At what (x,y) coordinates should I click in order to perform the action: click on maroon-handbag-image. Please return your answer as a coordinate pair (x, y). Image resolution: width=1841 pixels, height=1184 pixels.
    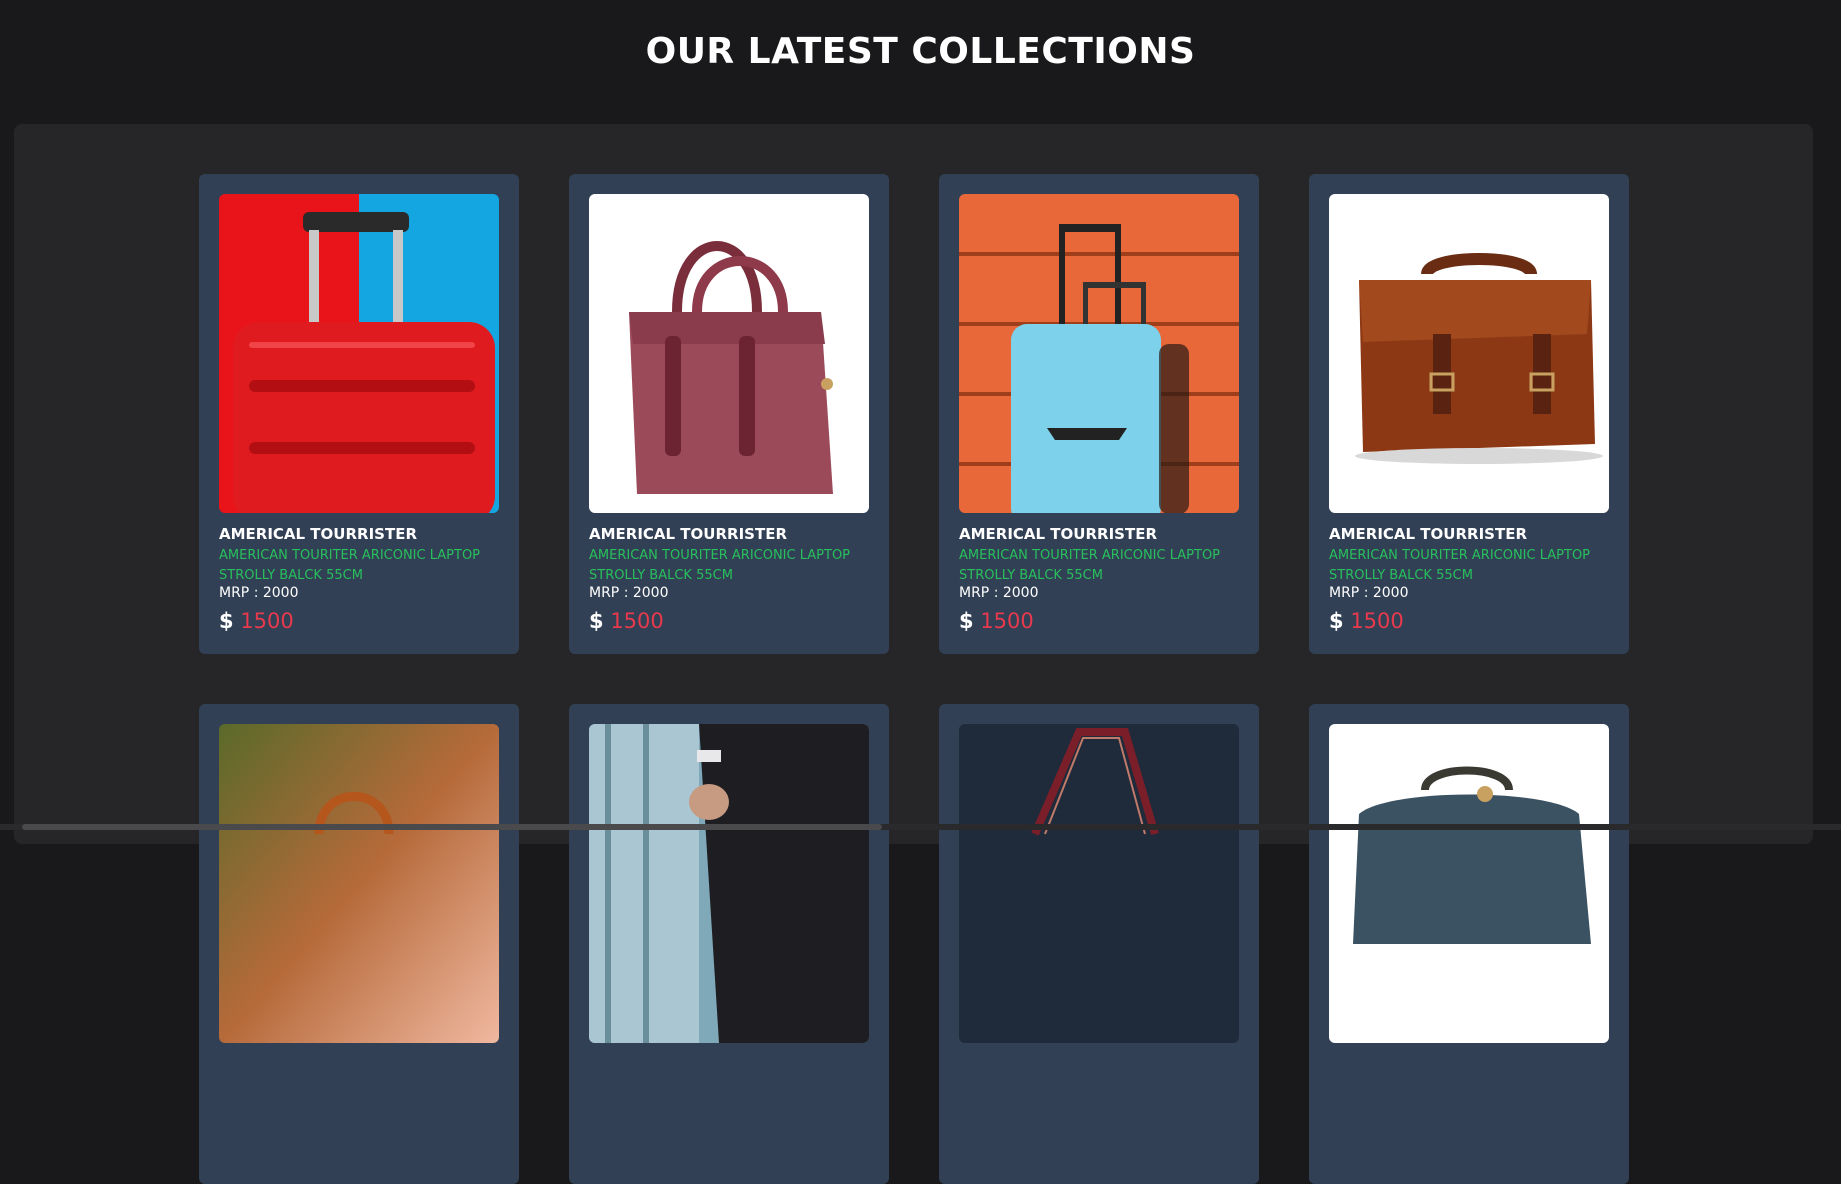
    Looking at the image, I should click on (729, 353).